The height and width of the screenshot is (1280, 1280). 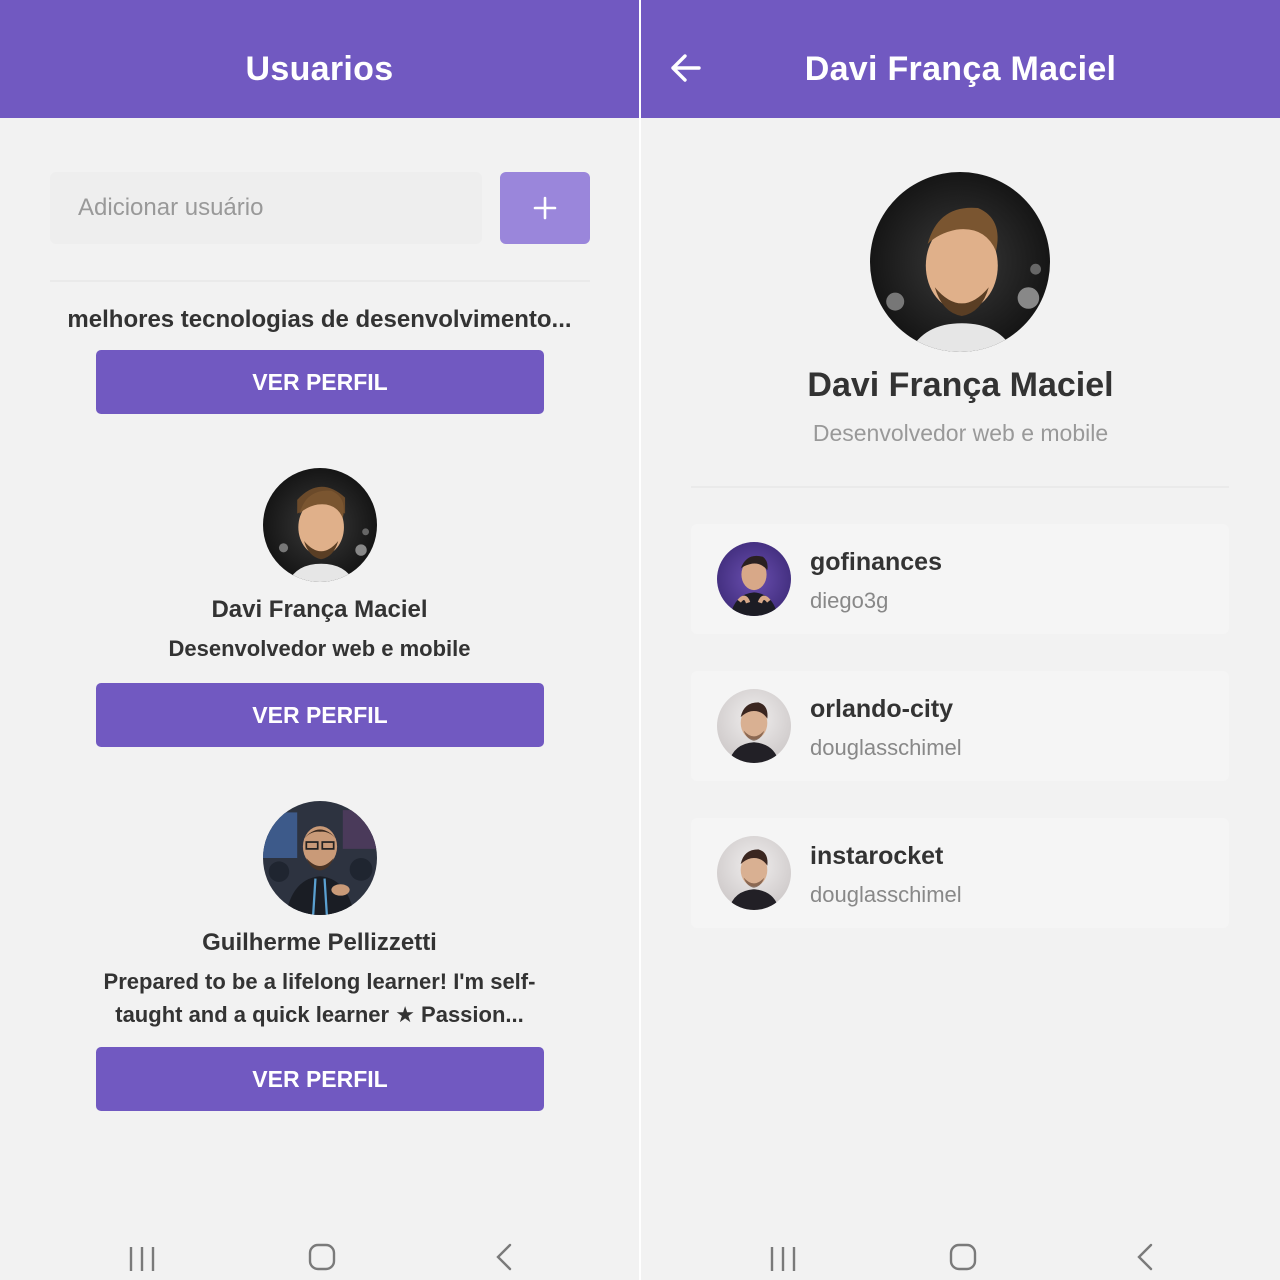 I want to click on user-bio: Desenvolvedor web e mobile, so click(x=319, y=648).